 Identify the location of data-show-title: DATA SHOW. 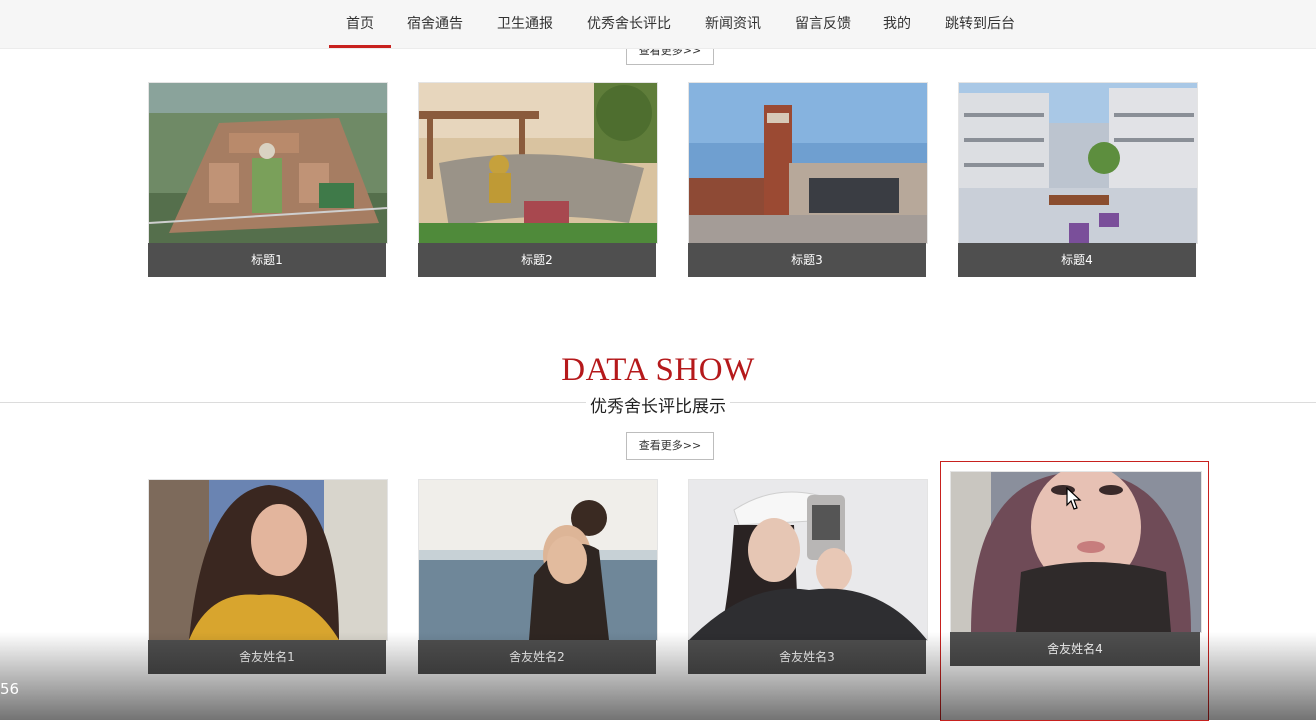
(658, 370).